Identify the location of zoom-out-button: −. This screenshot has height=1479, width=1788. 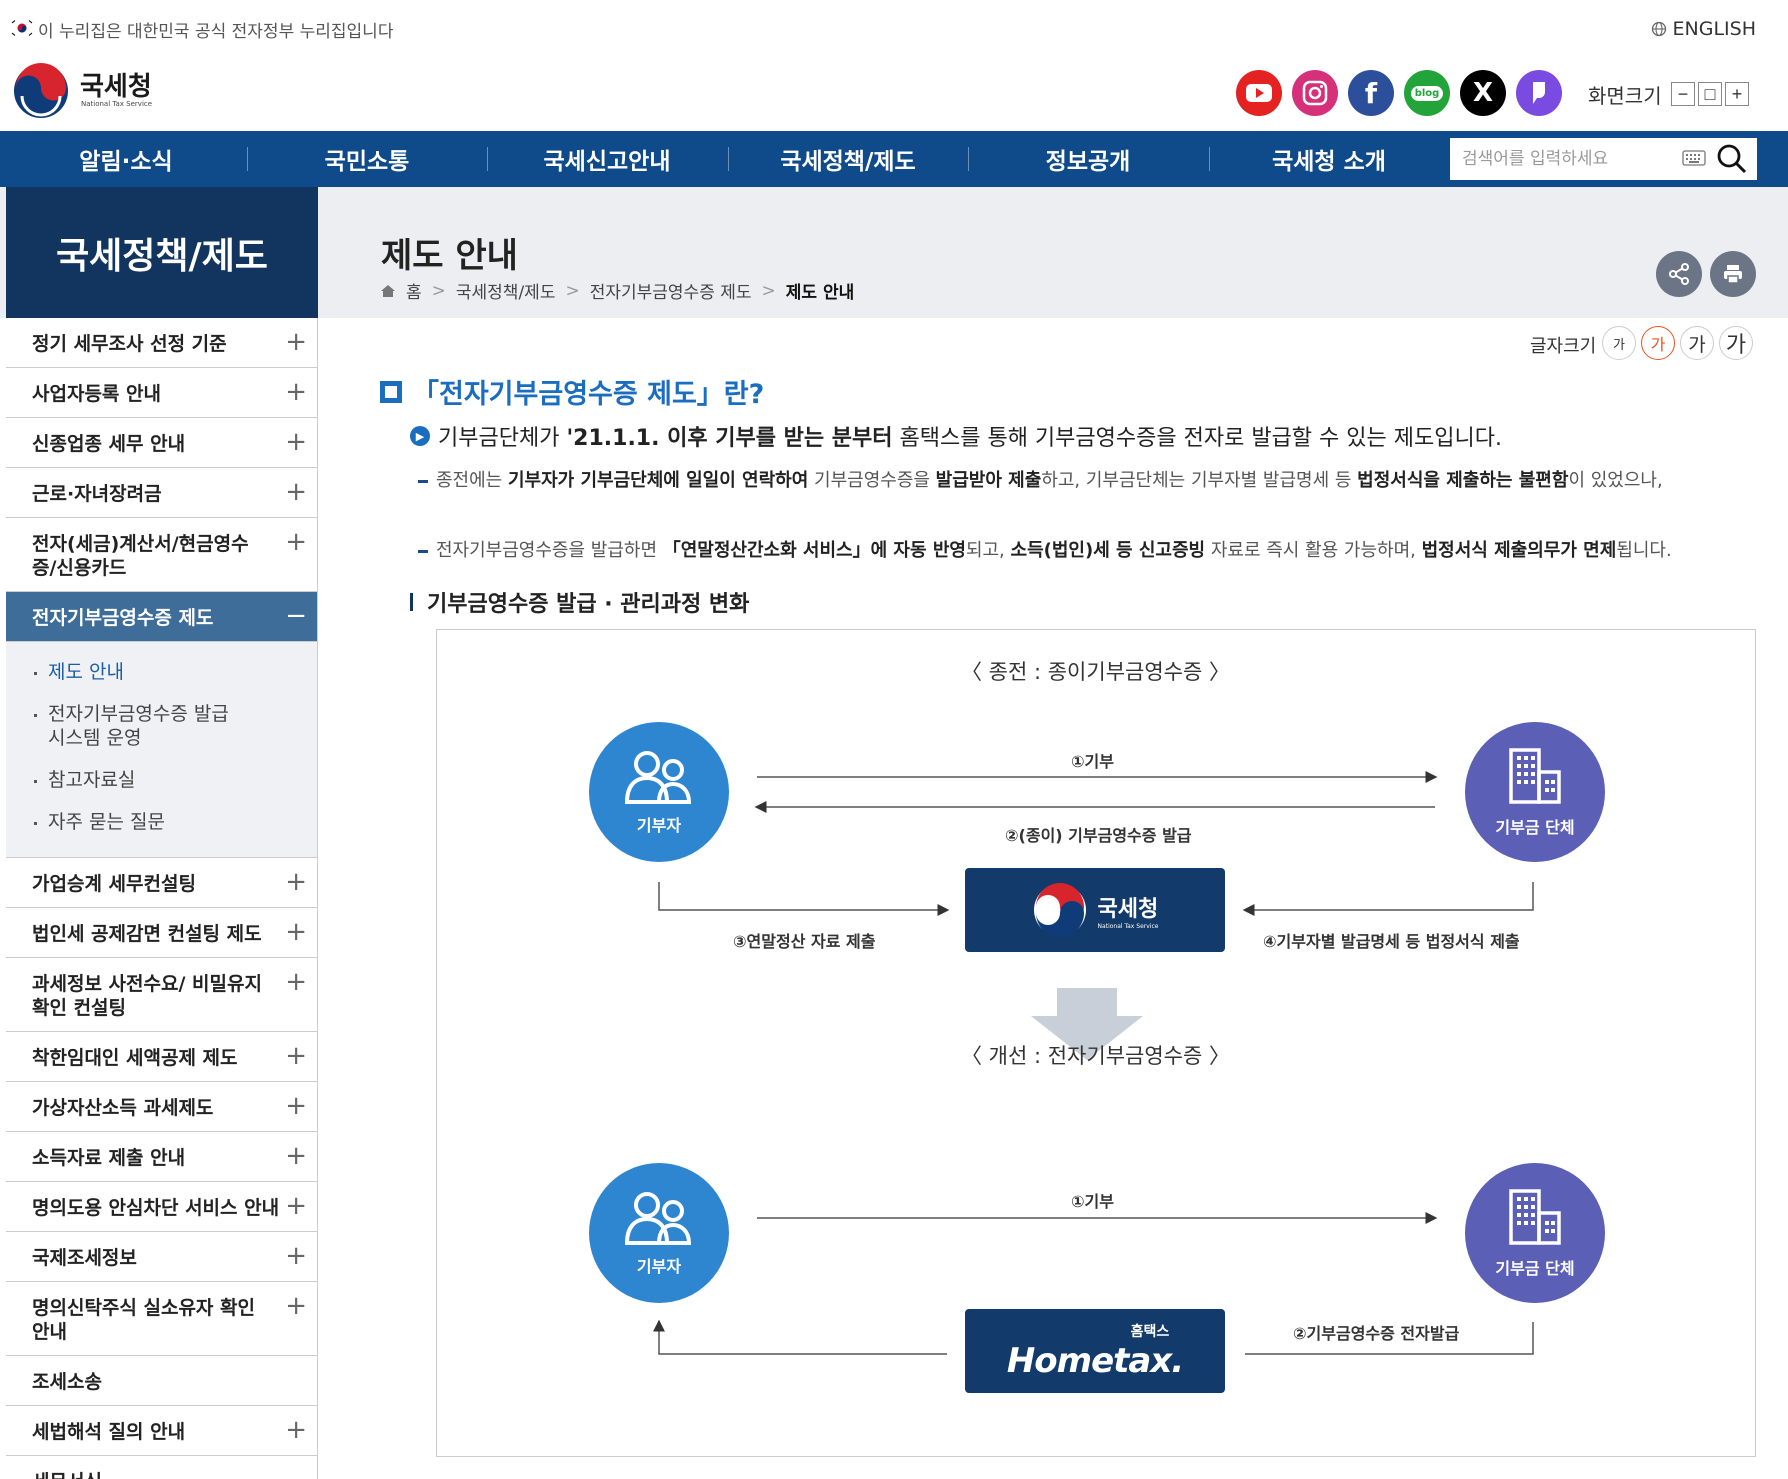
(1683, 94).